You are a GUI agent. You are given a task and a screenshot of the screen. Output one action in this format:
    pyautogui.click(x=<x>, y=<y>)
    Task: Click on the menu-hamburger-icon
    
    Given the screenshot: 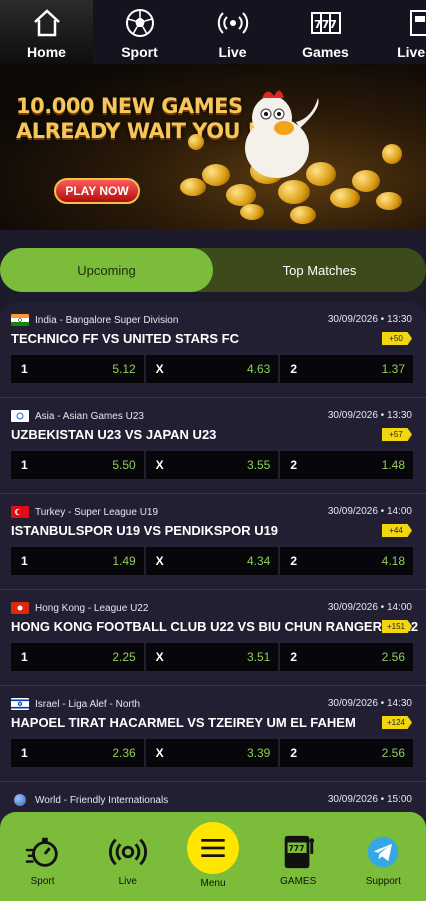 What is the action you would take?
    pyautogui.click(x=213, y=848)
    